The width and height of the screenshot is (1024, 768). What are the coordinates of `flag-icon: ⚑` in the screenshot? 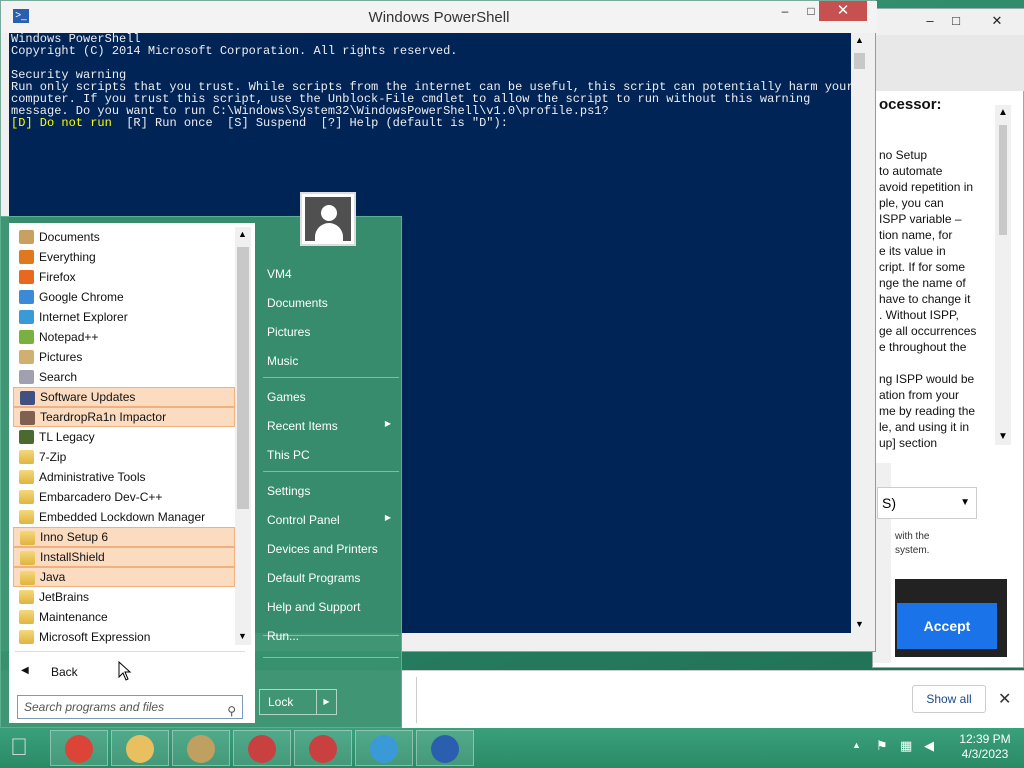 It's located at (882, 746).